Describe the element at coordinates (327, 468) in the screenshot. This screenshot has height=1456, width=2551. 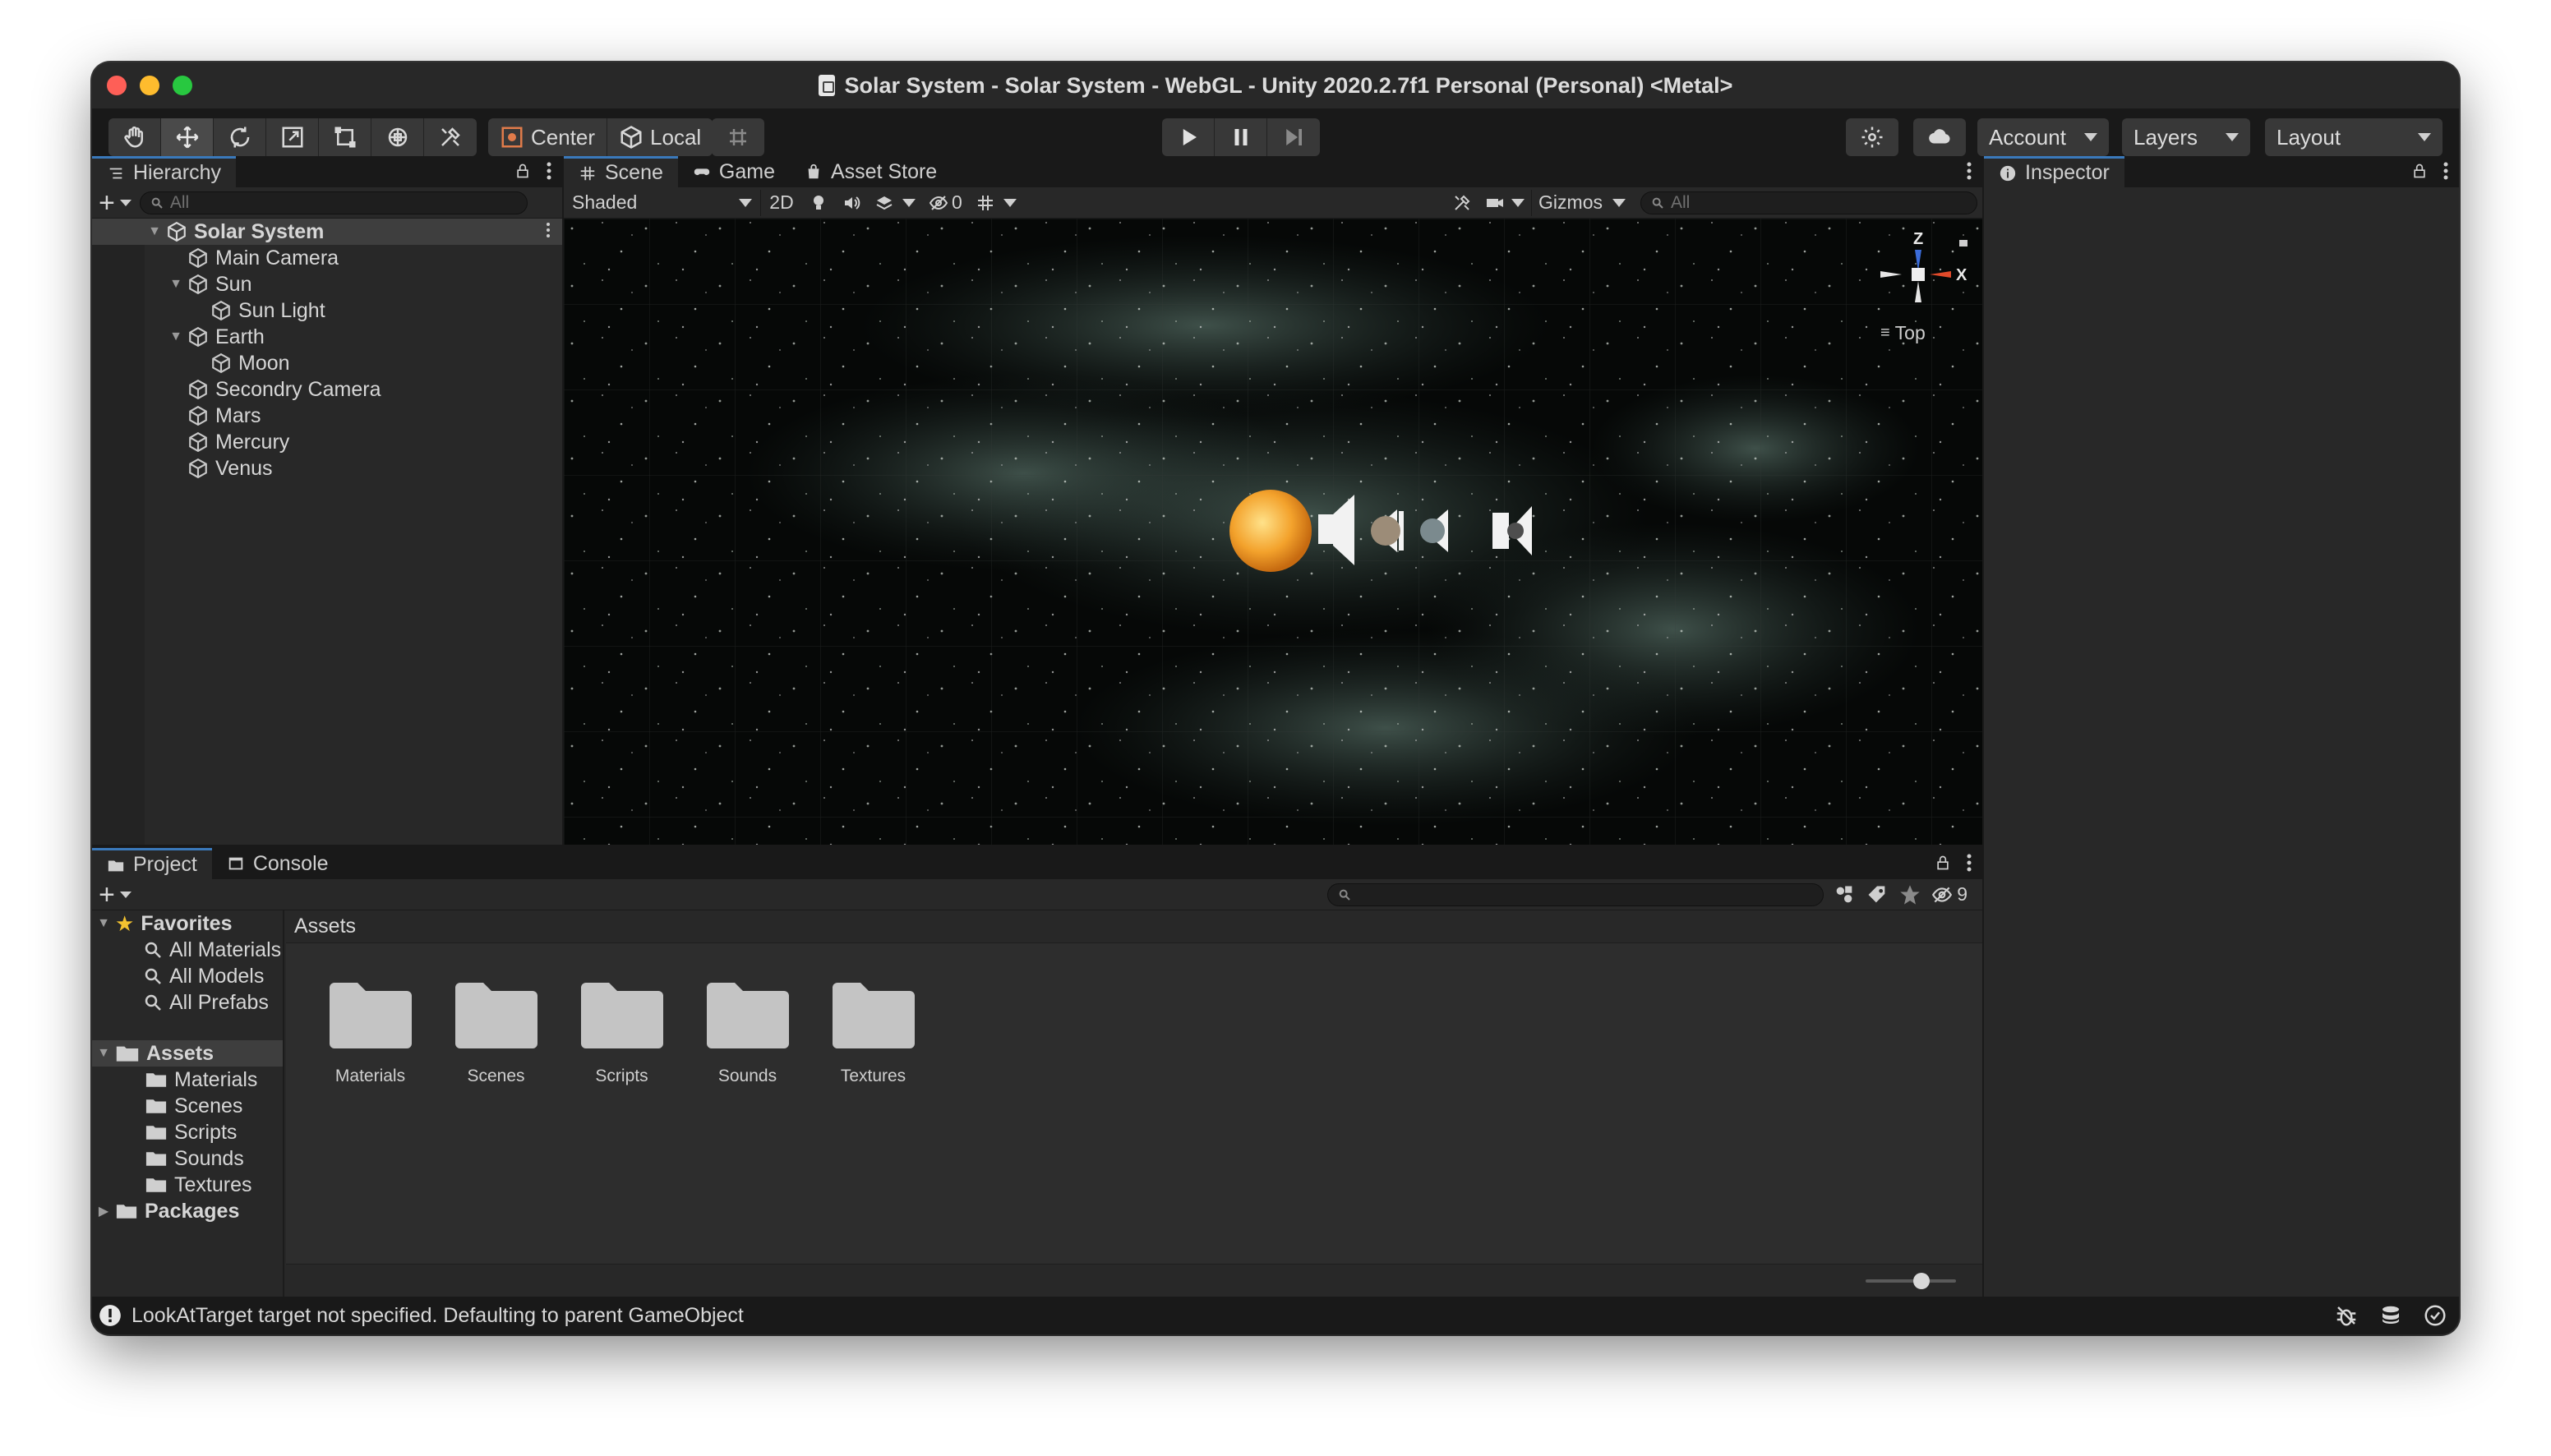
I see `hierarchy-item-venus: Venus` at that location.